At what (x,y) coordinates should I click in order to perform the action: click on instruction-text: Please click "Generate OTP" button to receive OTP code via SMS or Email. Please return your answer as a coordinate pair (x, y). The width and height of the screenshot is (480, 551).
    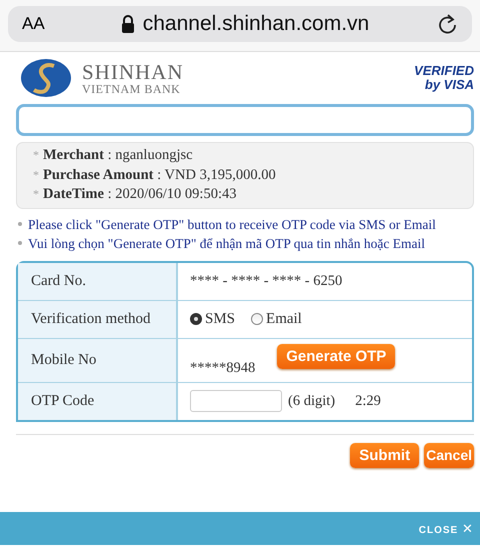
    Looking at the image, I should click on (232, 225).